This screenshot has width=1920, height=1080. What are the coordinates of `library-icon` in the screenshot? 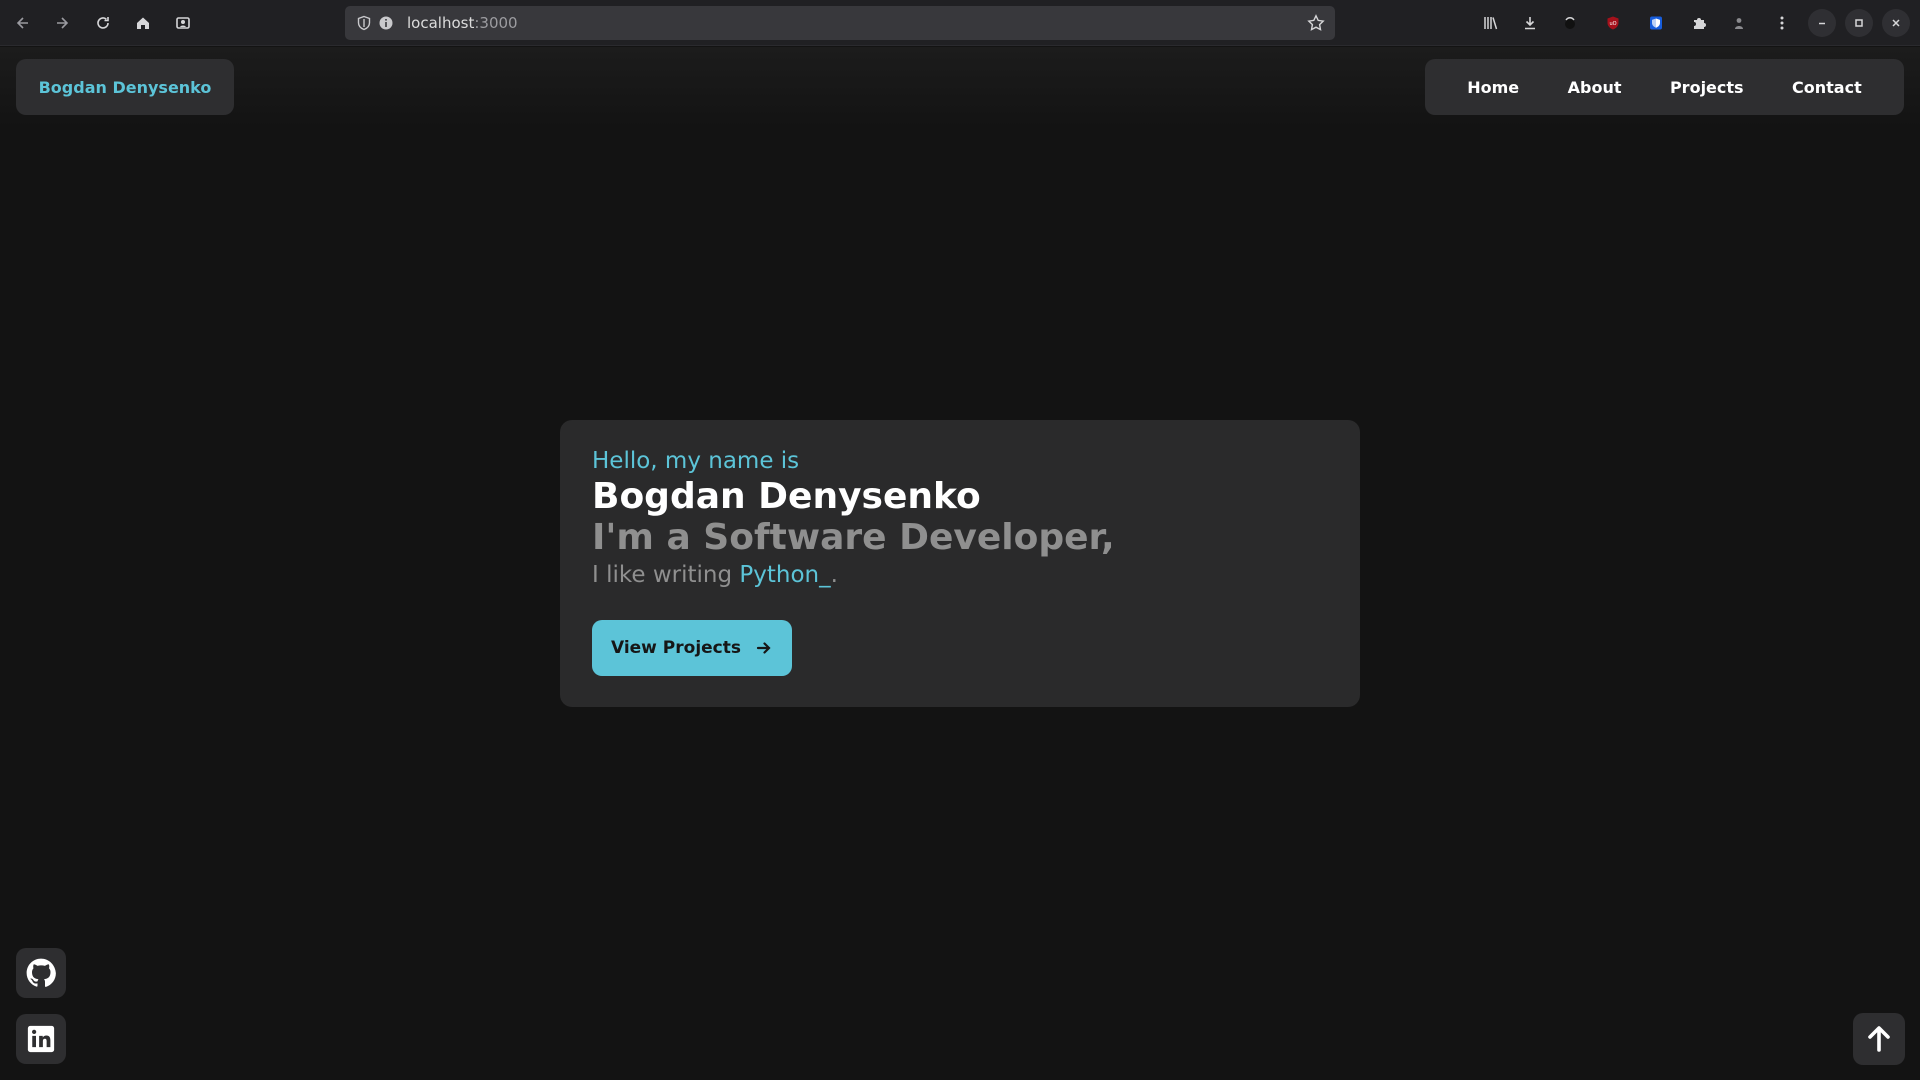 It's located at (1491, 23).